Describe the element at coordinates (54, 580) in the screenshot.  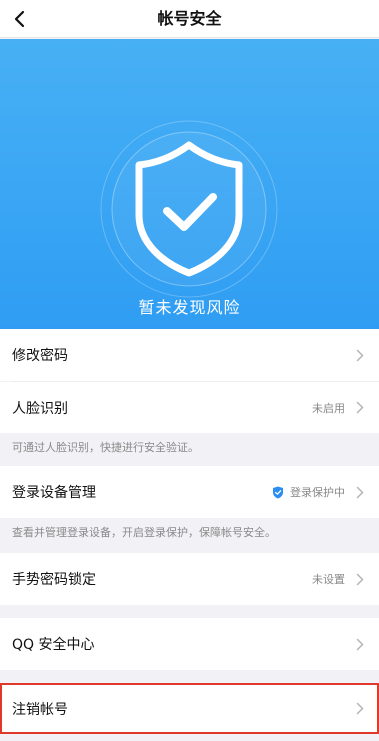
I see `gesture-password-label: 手势密码锁定` at that location.